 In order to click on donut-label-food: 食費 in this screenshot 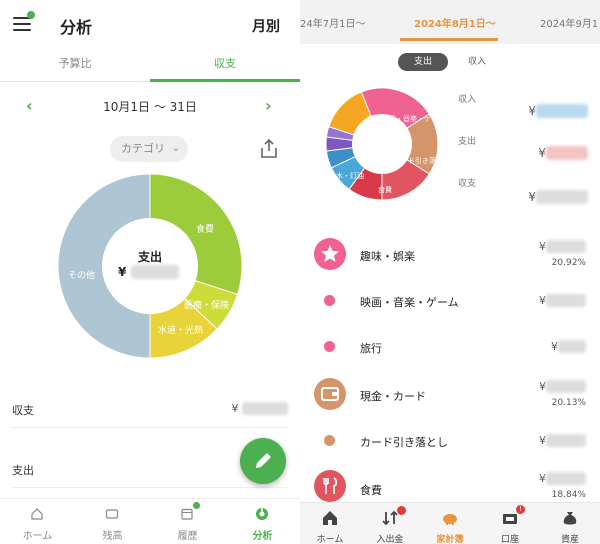, I will do `click(385, 189)`.